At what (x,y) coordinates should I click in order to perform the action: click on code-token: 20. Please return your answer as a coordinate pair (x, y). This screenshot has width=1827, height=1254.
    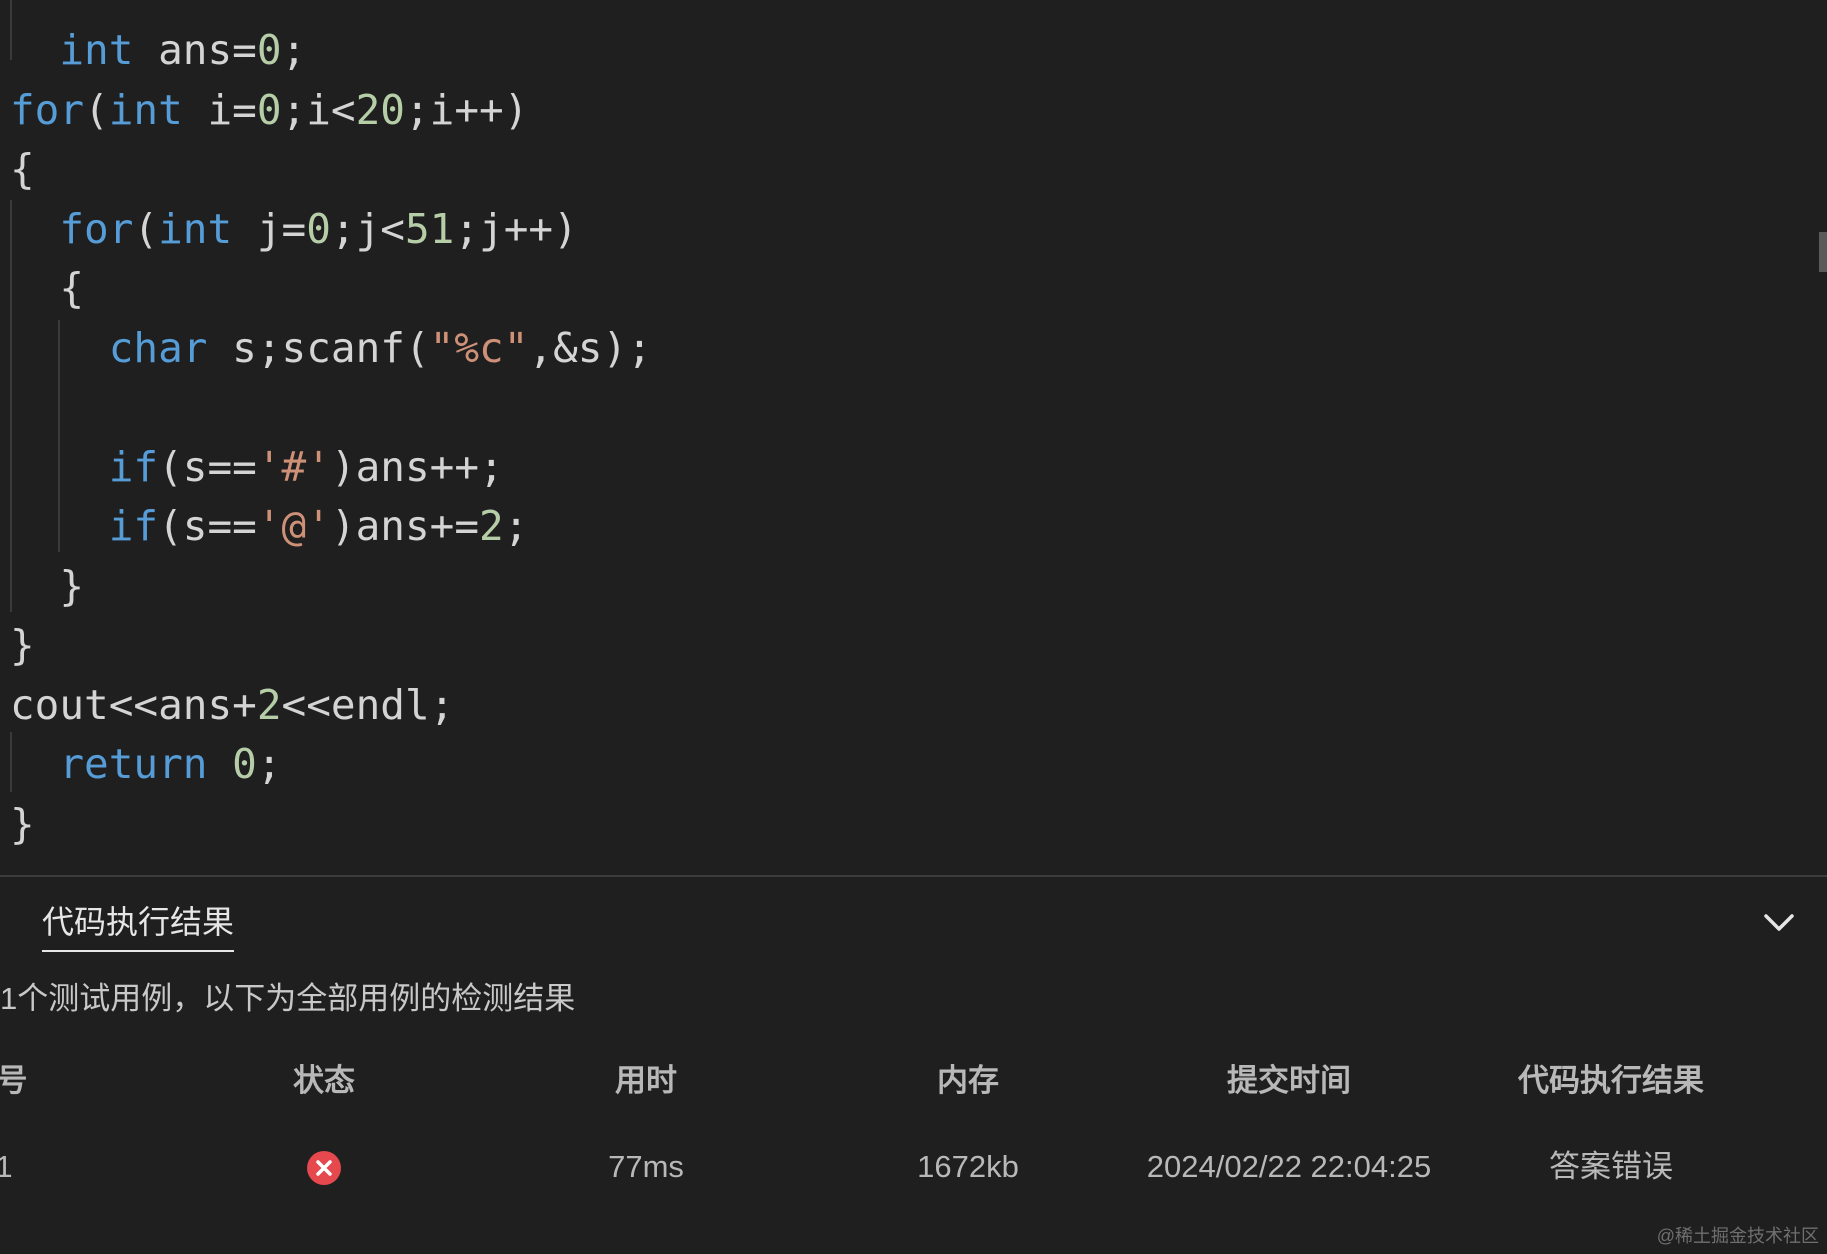
    Looking at the image, I should click on (380, 109).